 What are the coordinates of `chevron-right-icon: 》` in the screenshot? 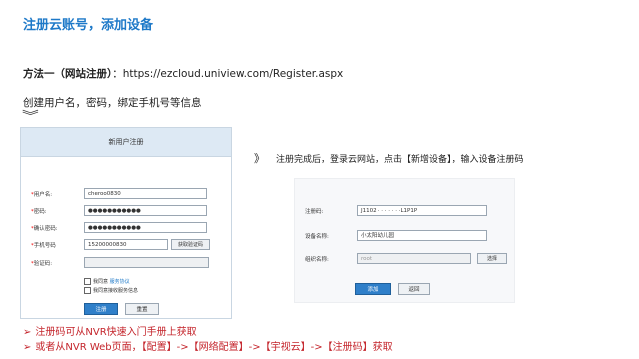 It's located at (259, 158).